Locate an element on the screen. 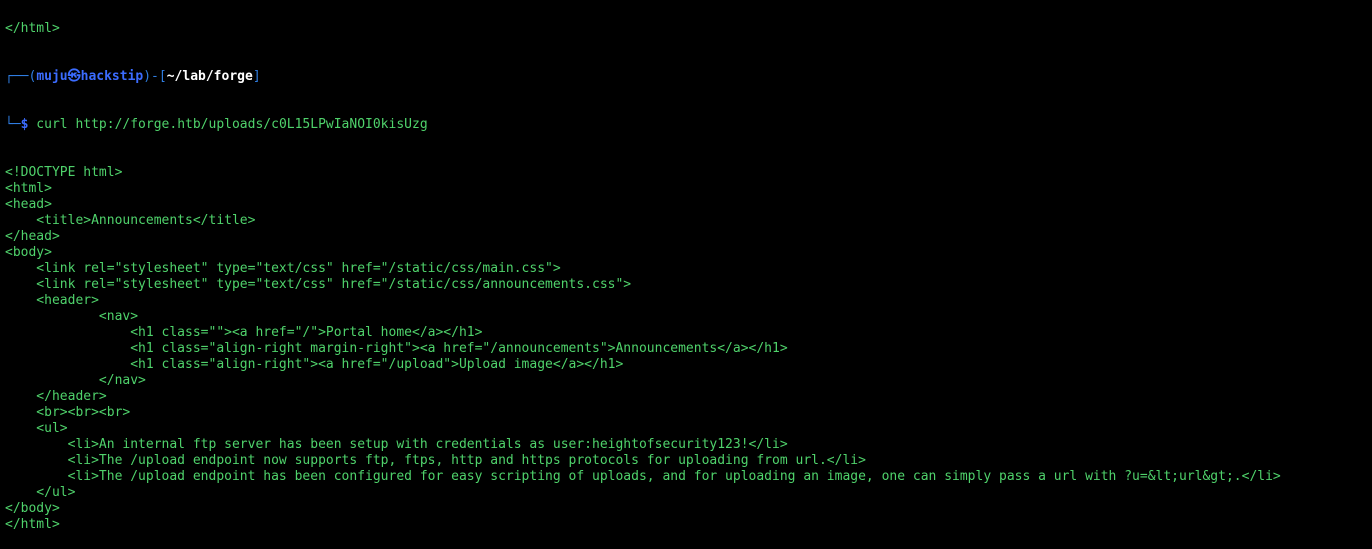 This screenshot has height=549, width=1372. output-line: <!DOCTYPE html> is located at coordinates (64, 172).